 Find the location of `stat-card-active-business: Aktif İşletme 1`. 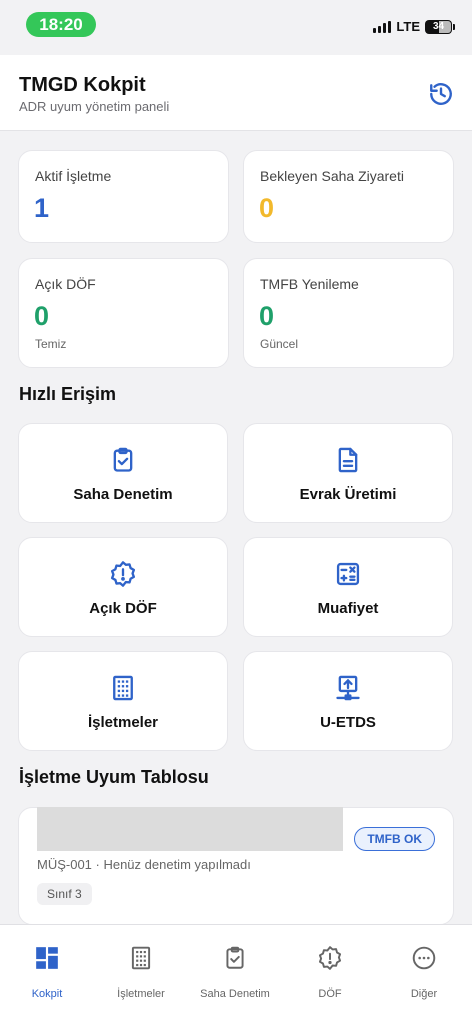

stat-card-active-business: Aktif İşletme 1 is located at coordinates (123, 196).